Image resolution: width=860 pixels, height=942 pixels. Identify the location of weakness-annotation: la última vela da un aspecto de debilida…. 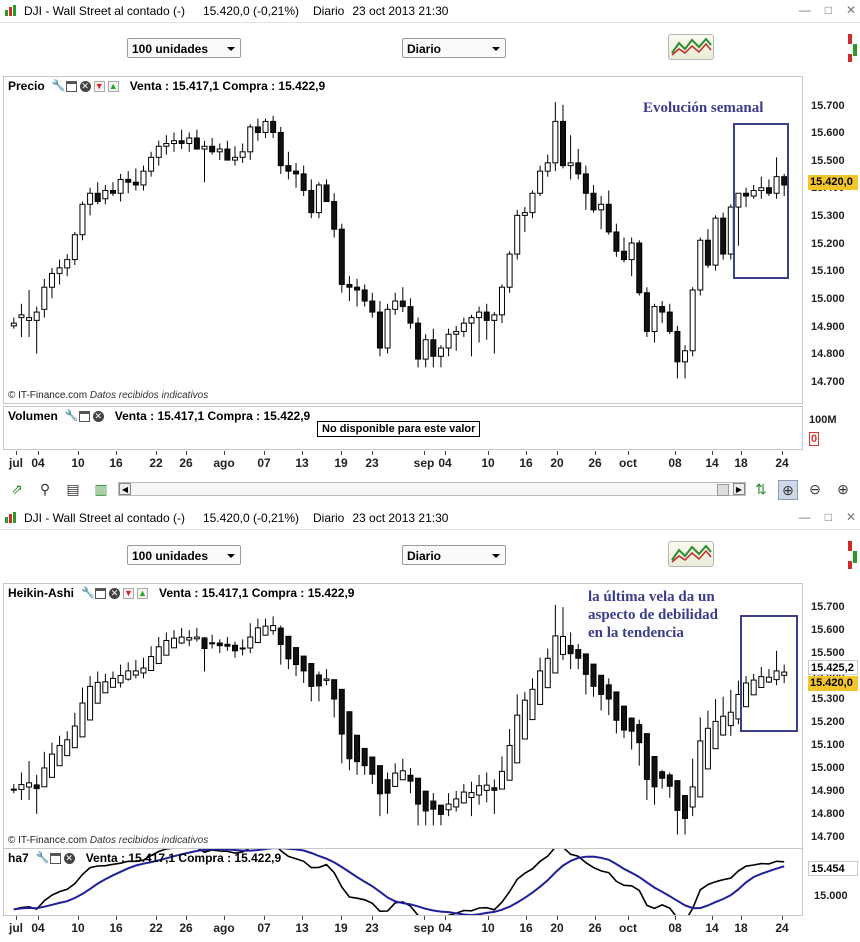
(653, 615).